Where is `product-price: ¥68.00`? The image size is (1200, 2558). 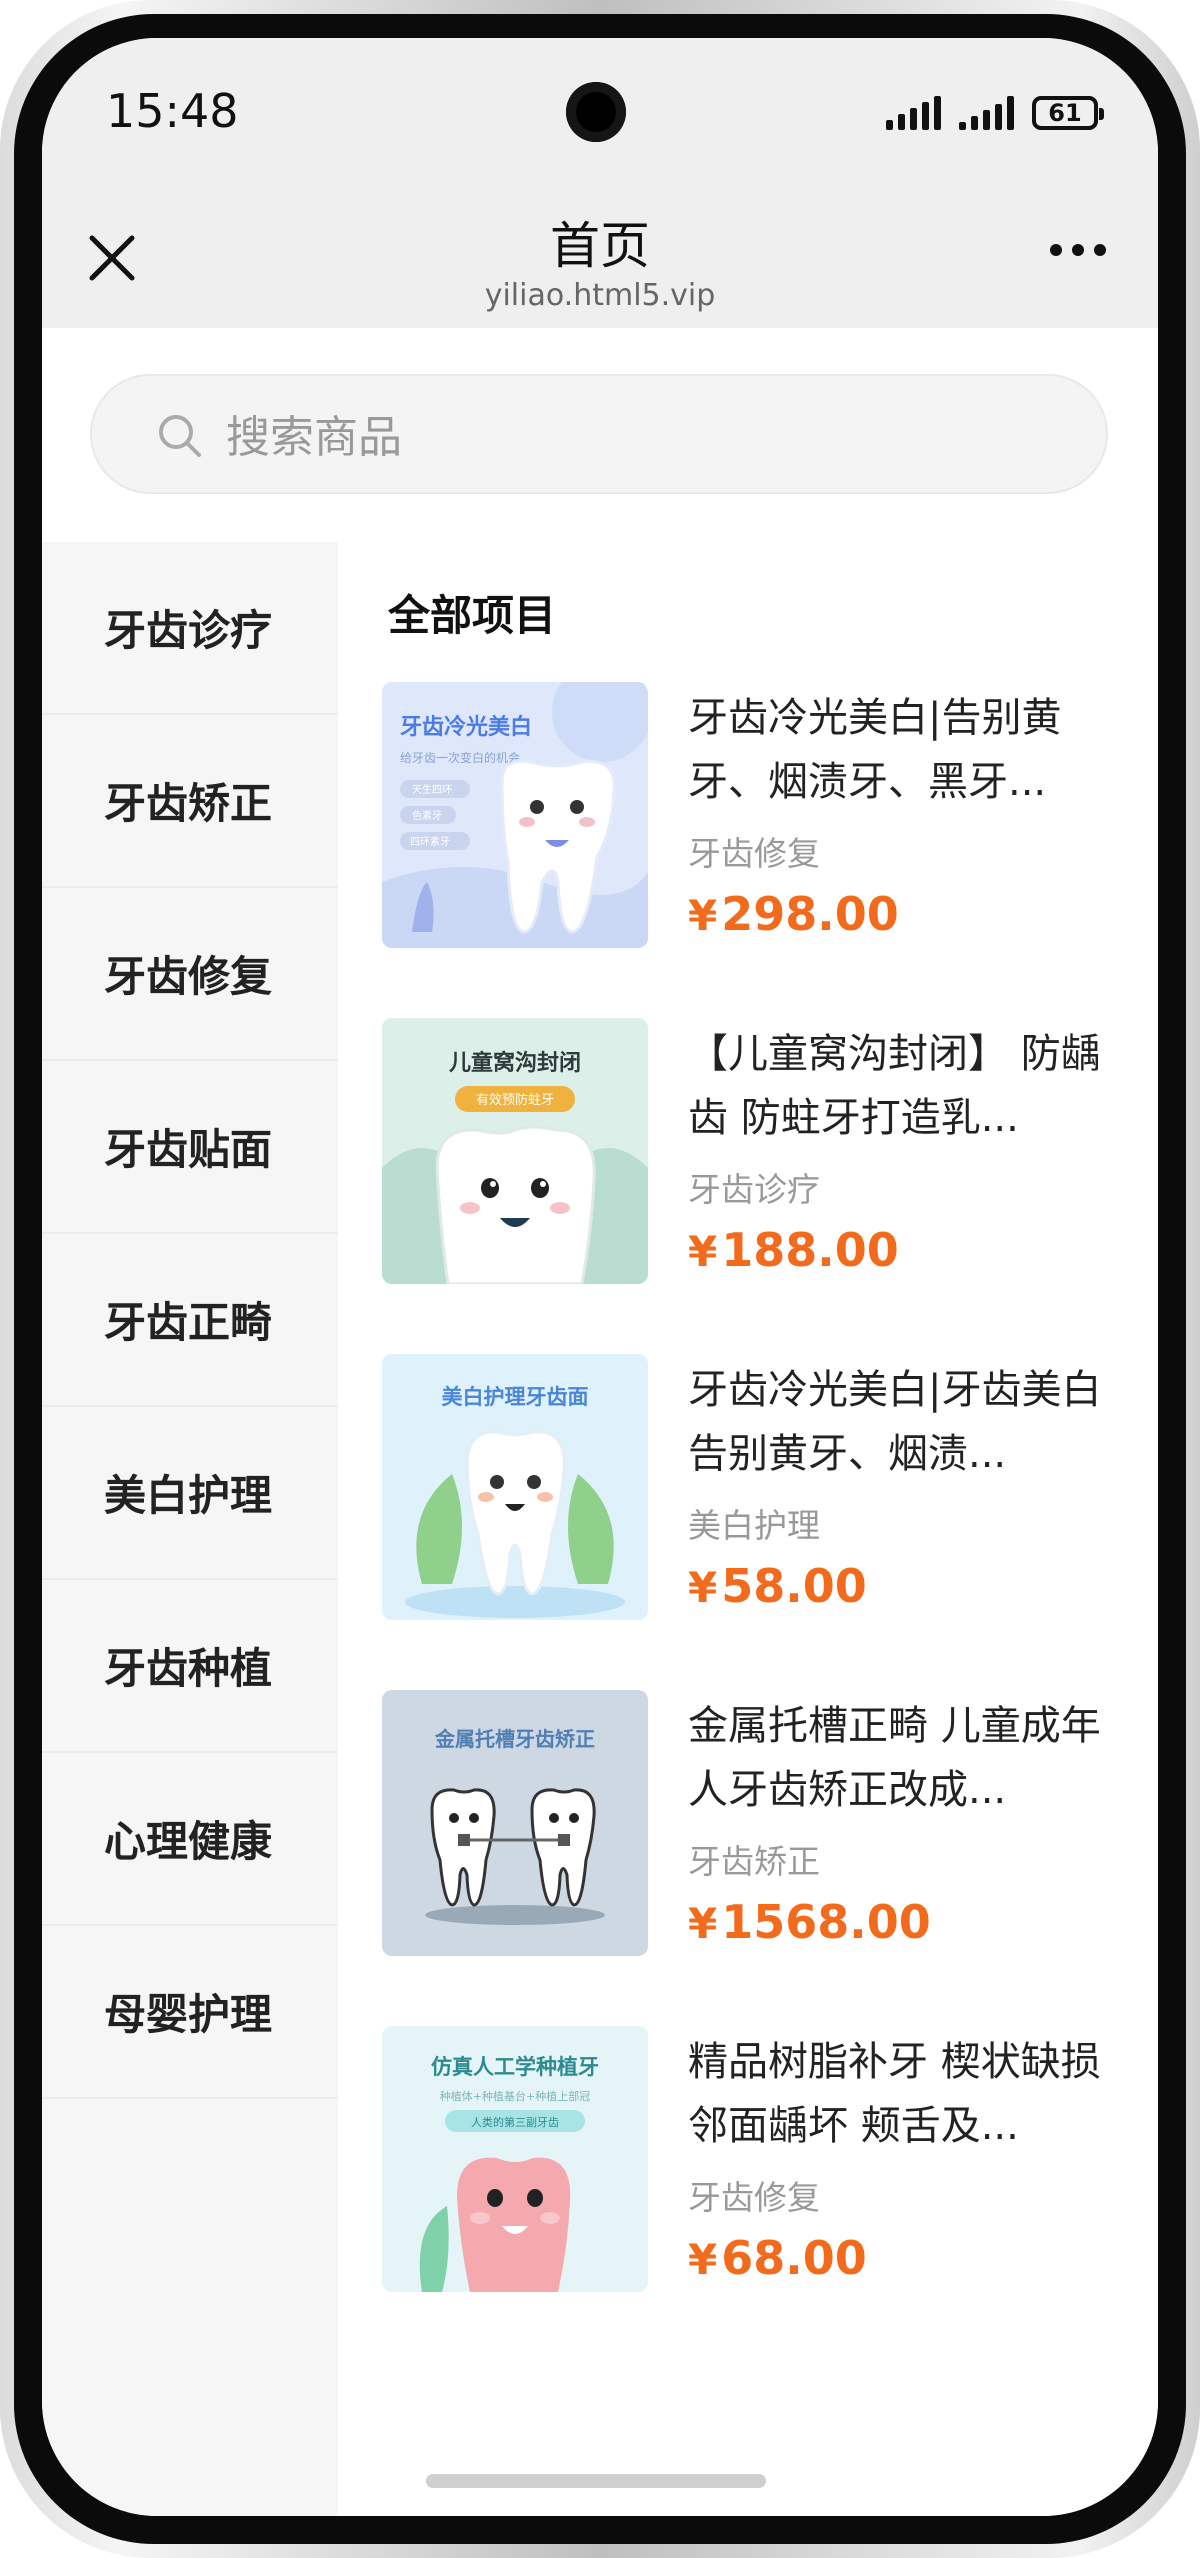 product-price: ¥68.00 is located at coordinates (777, 2258).